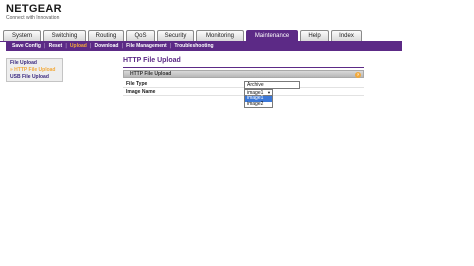 The height and width of the screenshot is (266, 474). What do you see at coordinates (175, 35) in the screenshot?
I see `tab-security: Security` at bounding box center [175, 35].